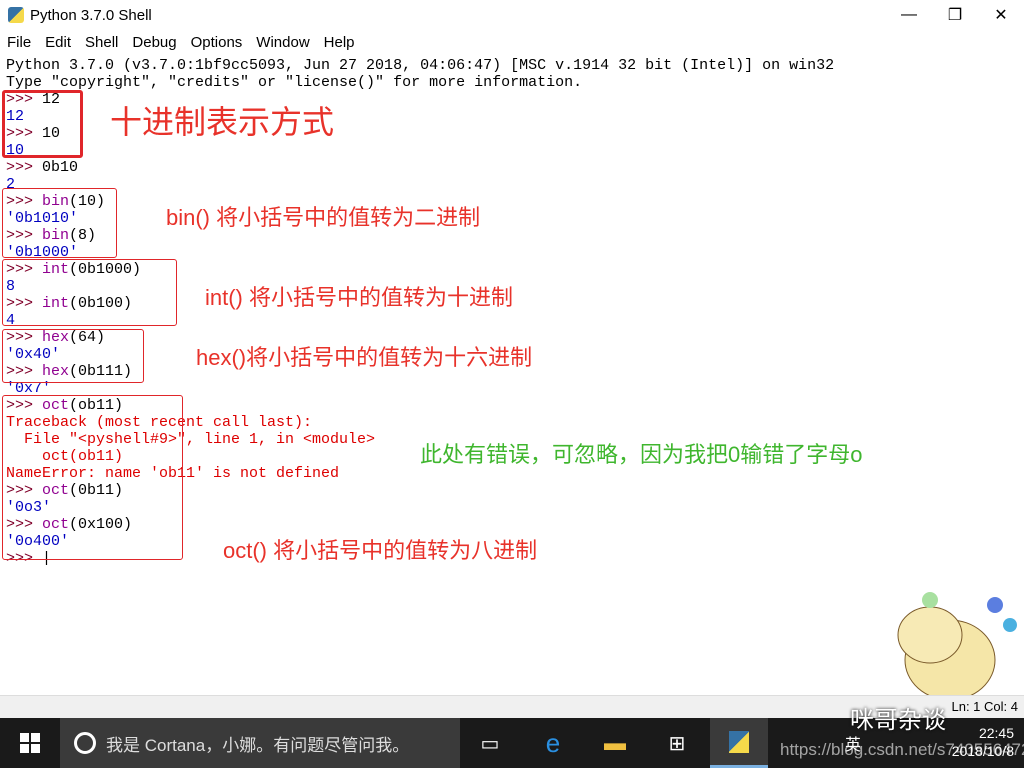 The image size is (1024, 768). I want to click on shell-line: >>> 0b10, so click(420, 167).